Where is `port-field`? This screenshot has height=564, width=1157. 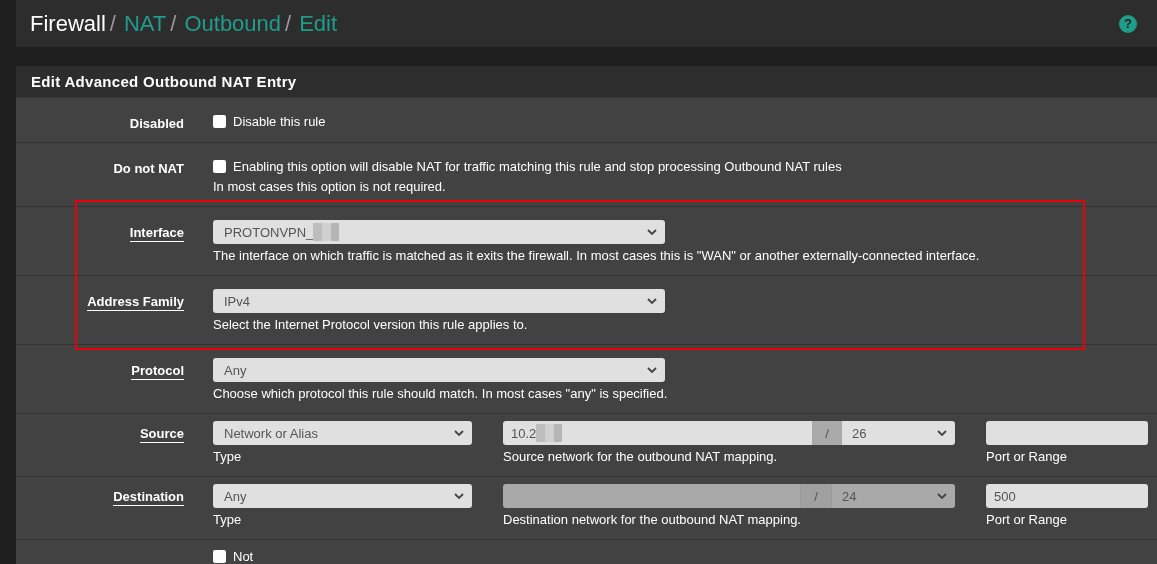
port-field is located at coordinates (1067, 433).